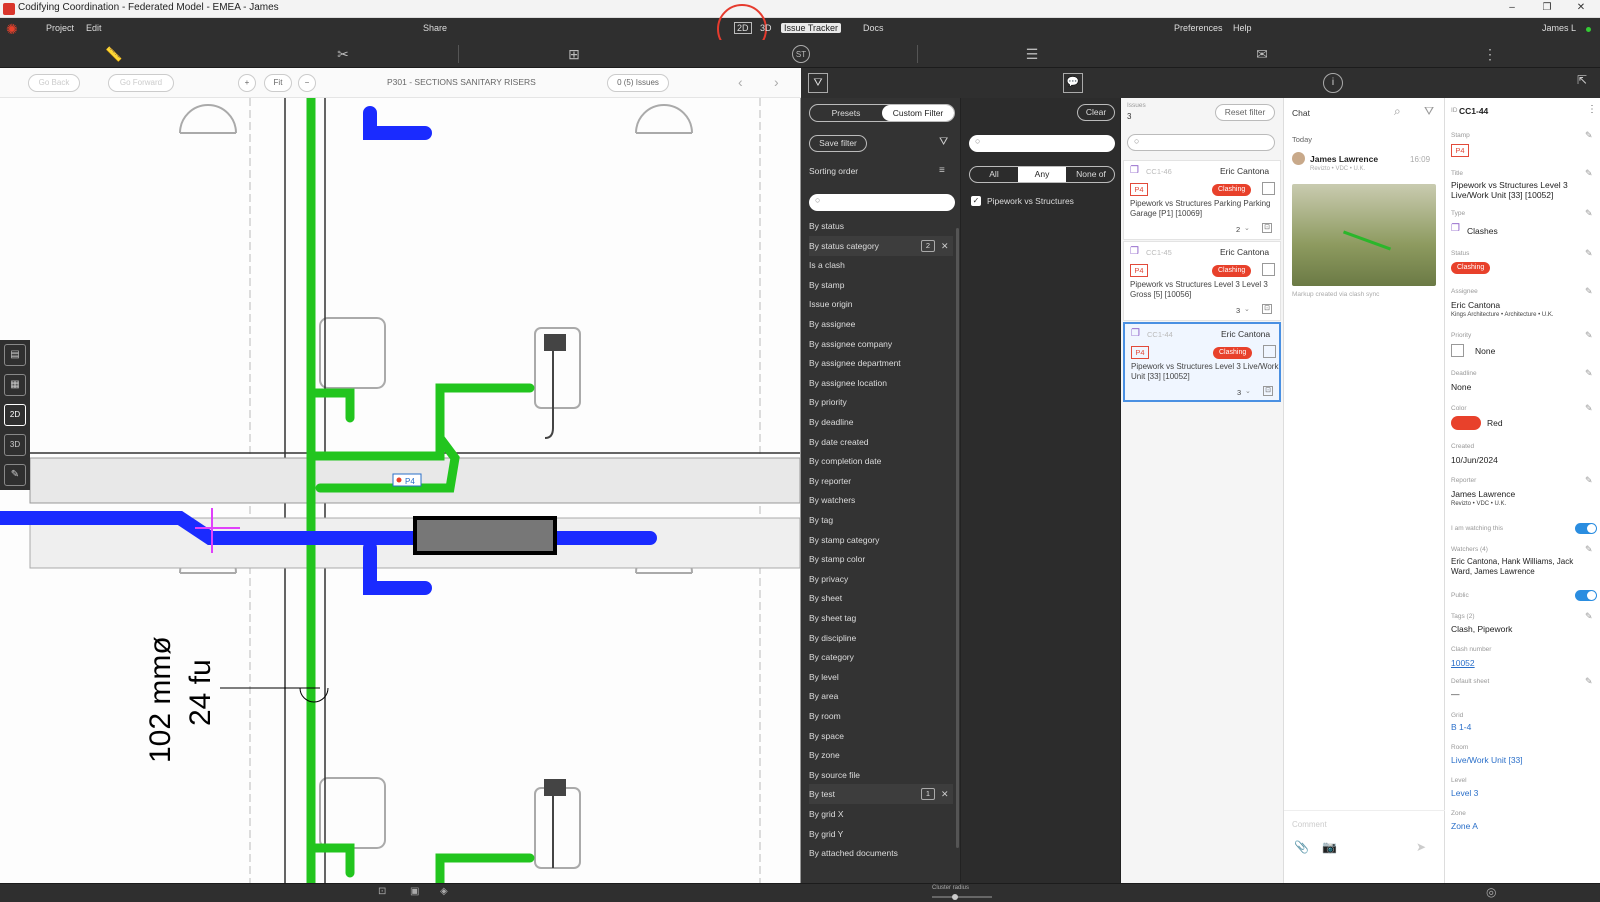 Image resolution: width=1600 pixels, height=902 pixels. I want to click on send-icon: ➤, so click(1421, 847).